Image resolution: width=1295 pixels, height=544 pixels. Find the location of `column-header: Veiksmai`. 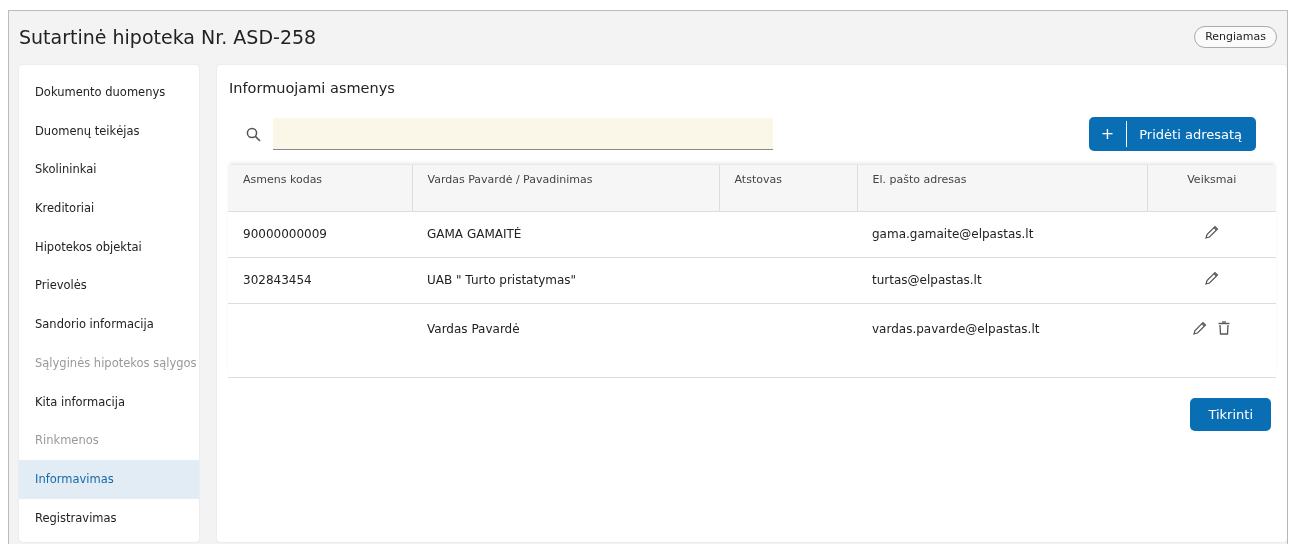

column-header: Veiksmai is located at coordinates (1211, 188).